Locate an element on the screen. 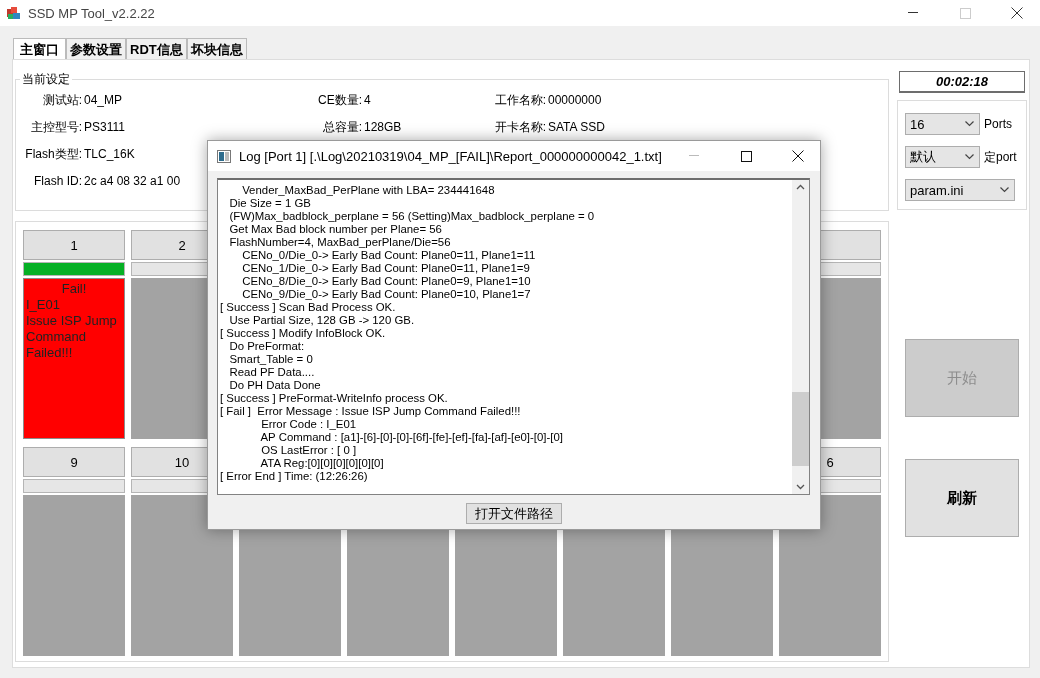  log-line: ATA Reg:[0][0][0][0][0][0] is located at coordinates (321, 463).